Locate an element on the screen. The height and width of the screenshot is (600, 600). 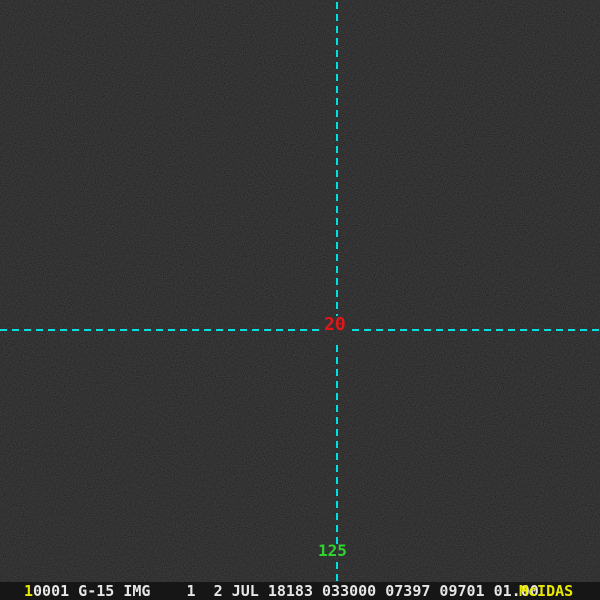
cursor-horizontal-line-left is located at coordinates (161, 330).